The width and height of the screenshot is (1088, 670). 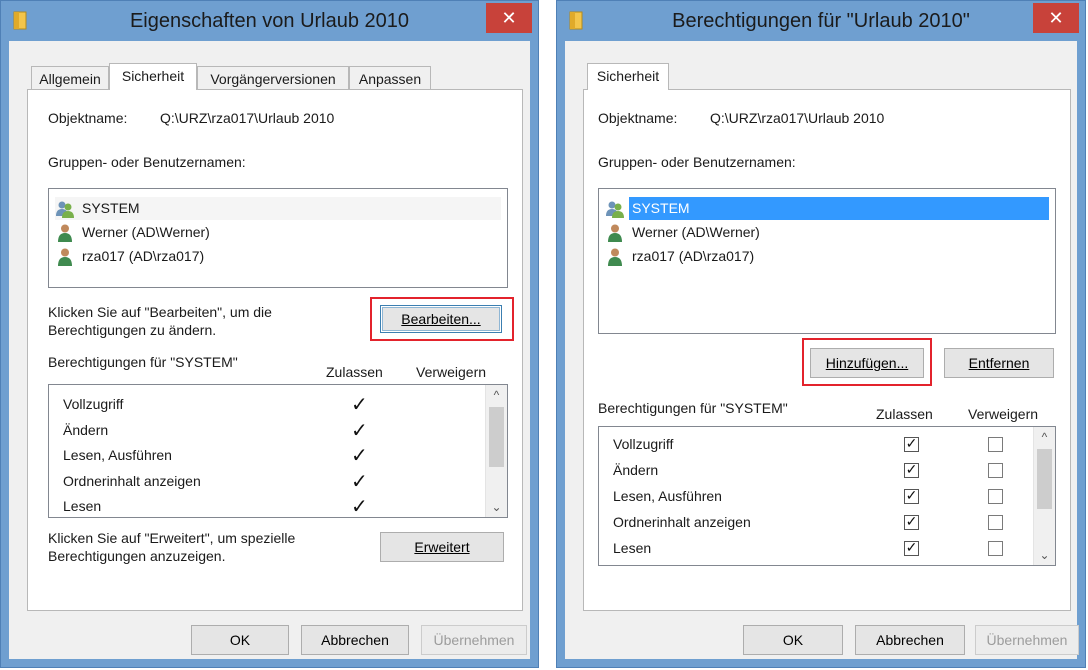 What do you see at coordinates (88, 118) in the screenshot?
I see `object-name-label: Objektname:` at bounding box center [88, 118].